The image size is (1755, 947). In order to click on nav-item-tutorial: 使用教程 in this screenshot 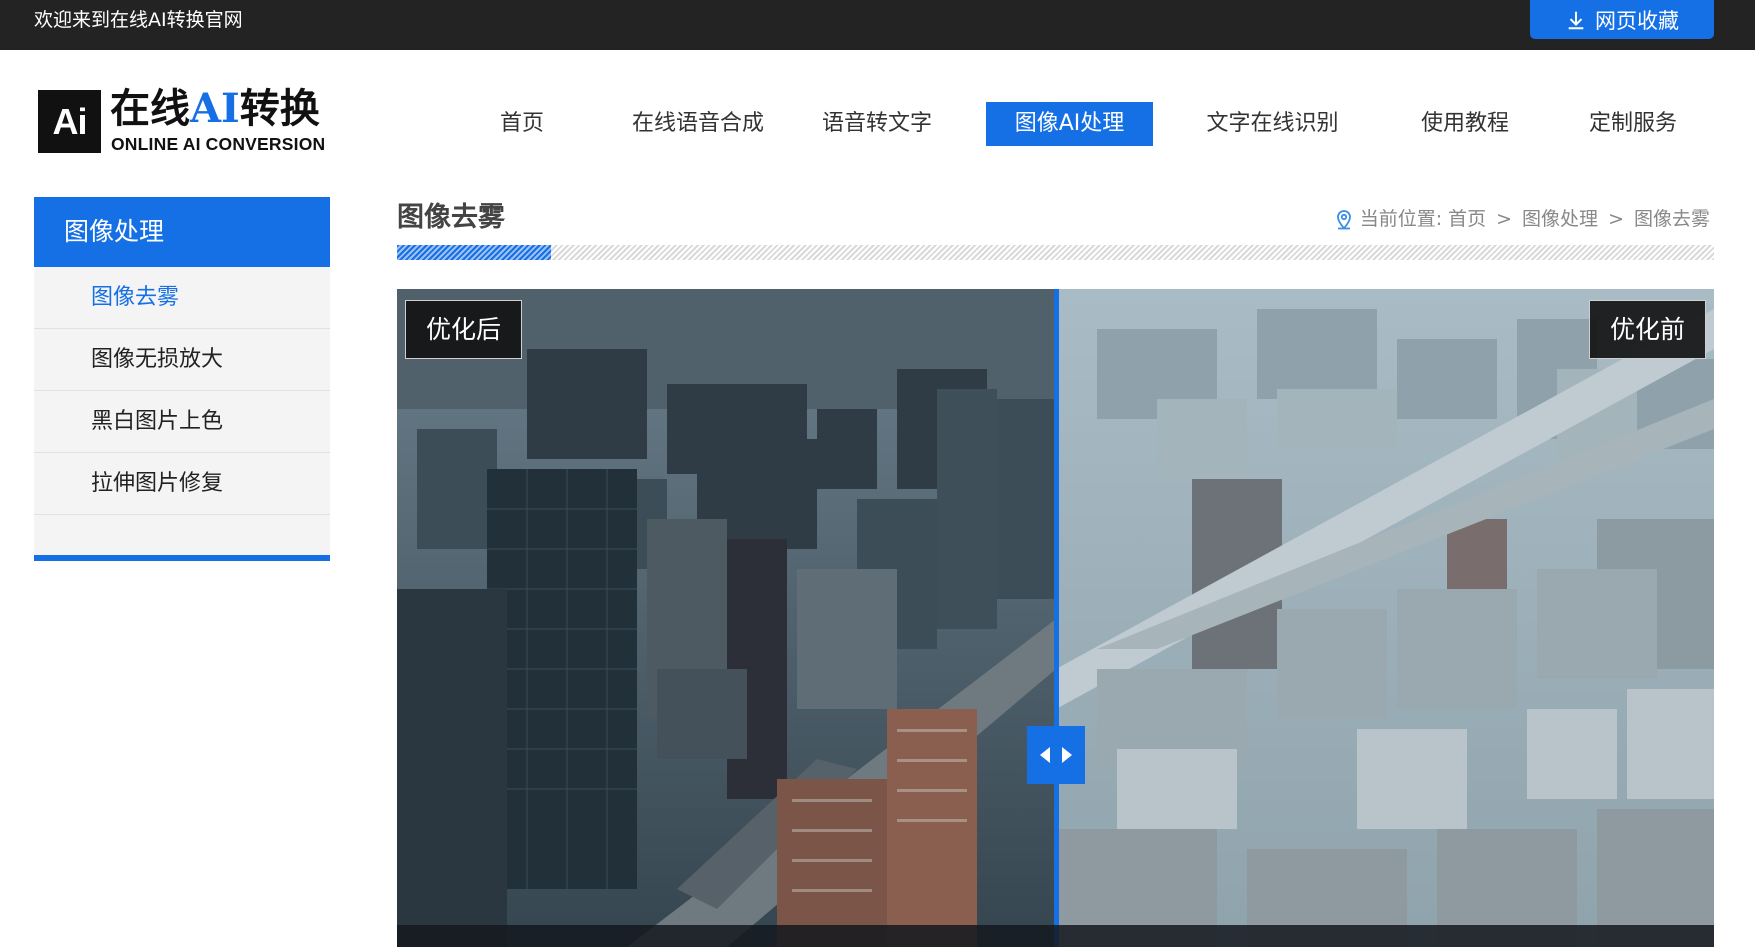, I will do `click(1465, 124)`.